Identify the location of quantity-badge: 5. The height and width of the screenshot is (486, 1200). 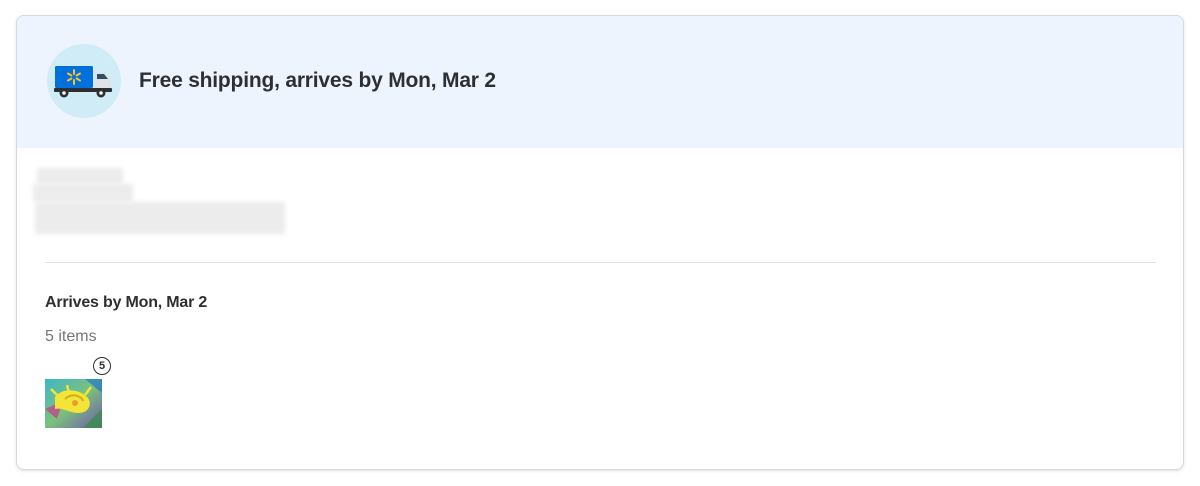
(102, 366).